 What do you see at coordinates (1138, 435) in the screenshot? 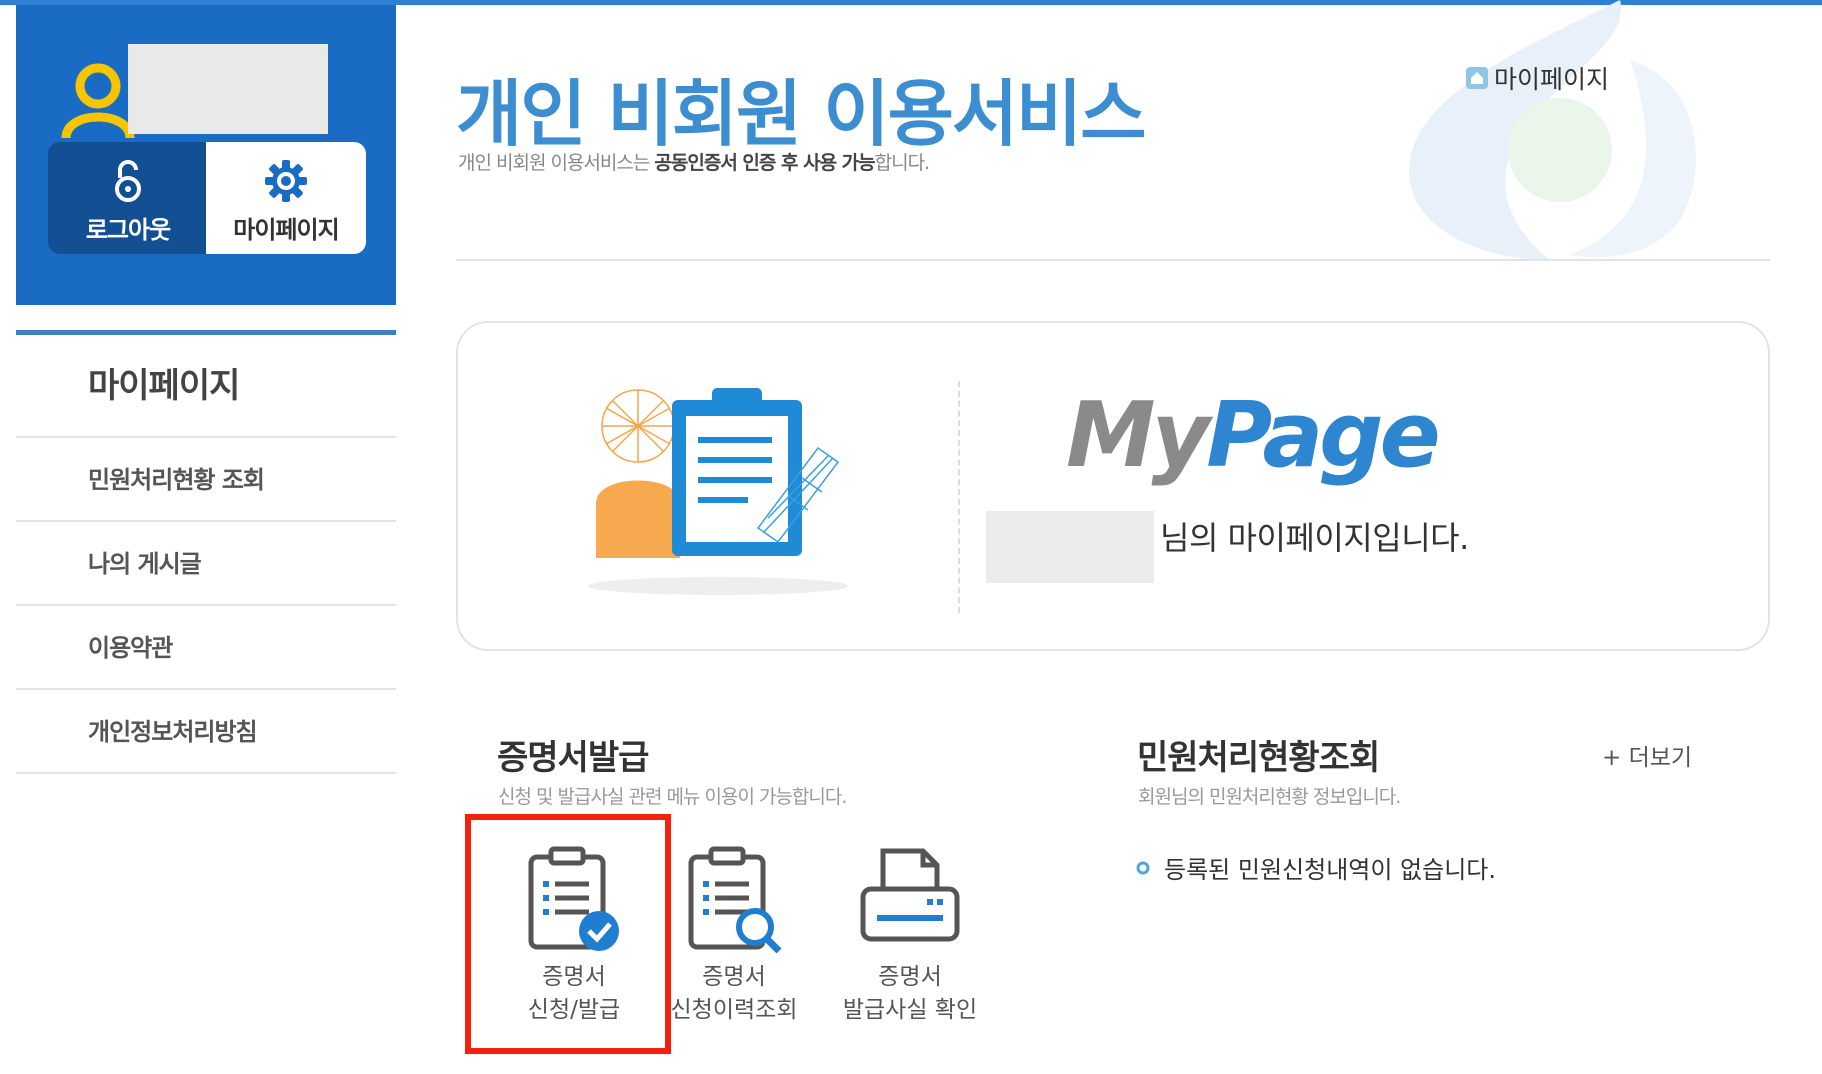
I see `logo-my: My` at bounding box center [1138, 435].